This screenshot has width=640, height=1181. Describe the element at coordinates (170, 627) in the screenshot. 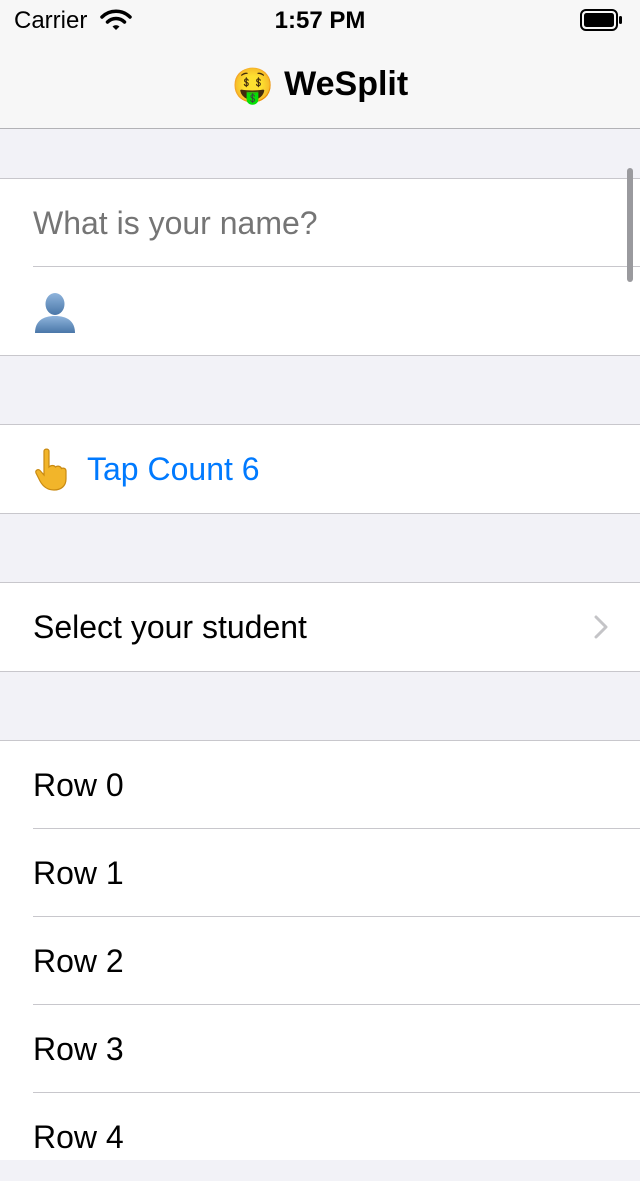

I see `student-picker-label: Select your student` at that location.